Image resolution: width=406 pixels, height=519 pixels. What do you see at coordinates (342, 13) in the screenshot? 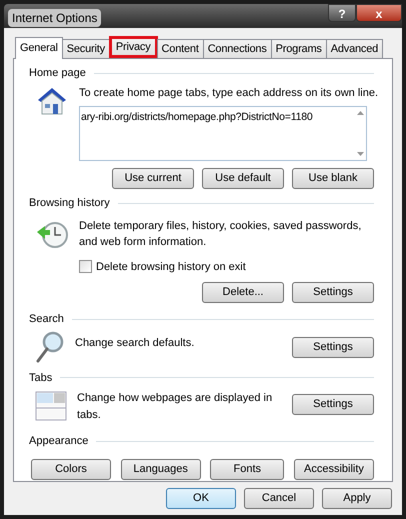
I see `help-button: ?` at bounding box center [342, 13].